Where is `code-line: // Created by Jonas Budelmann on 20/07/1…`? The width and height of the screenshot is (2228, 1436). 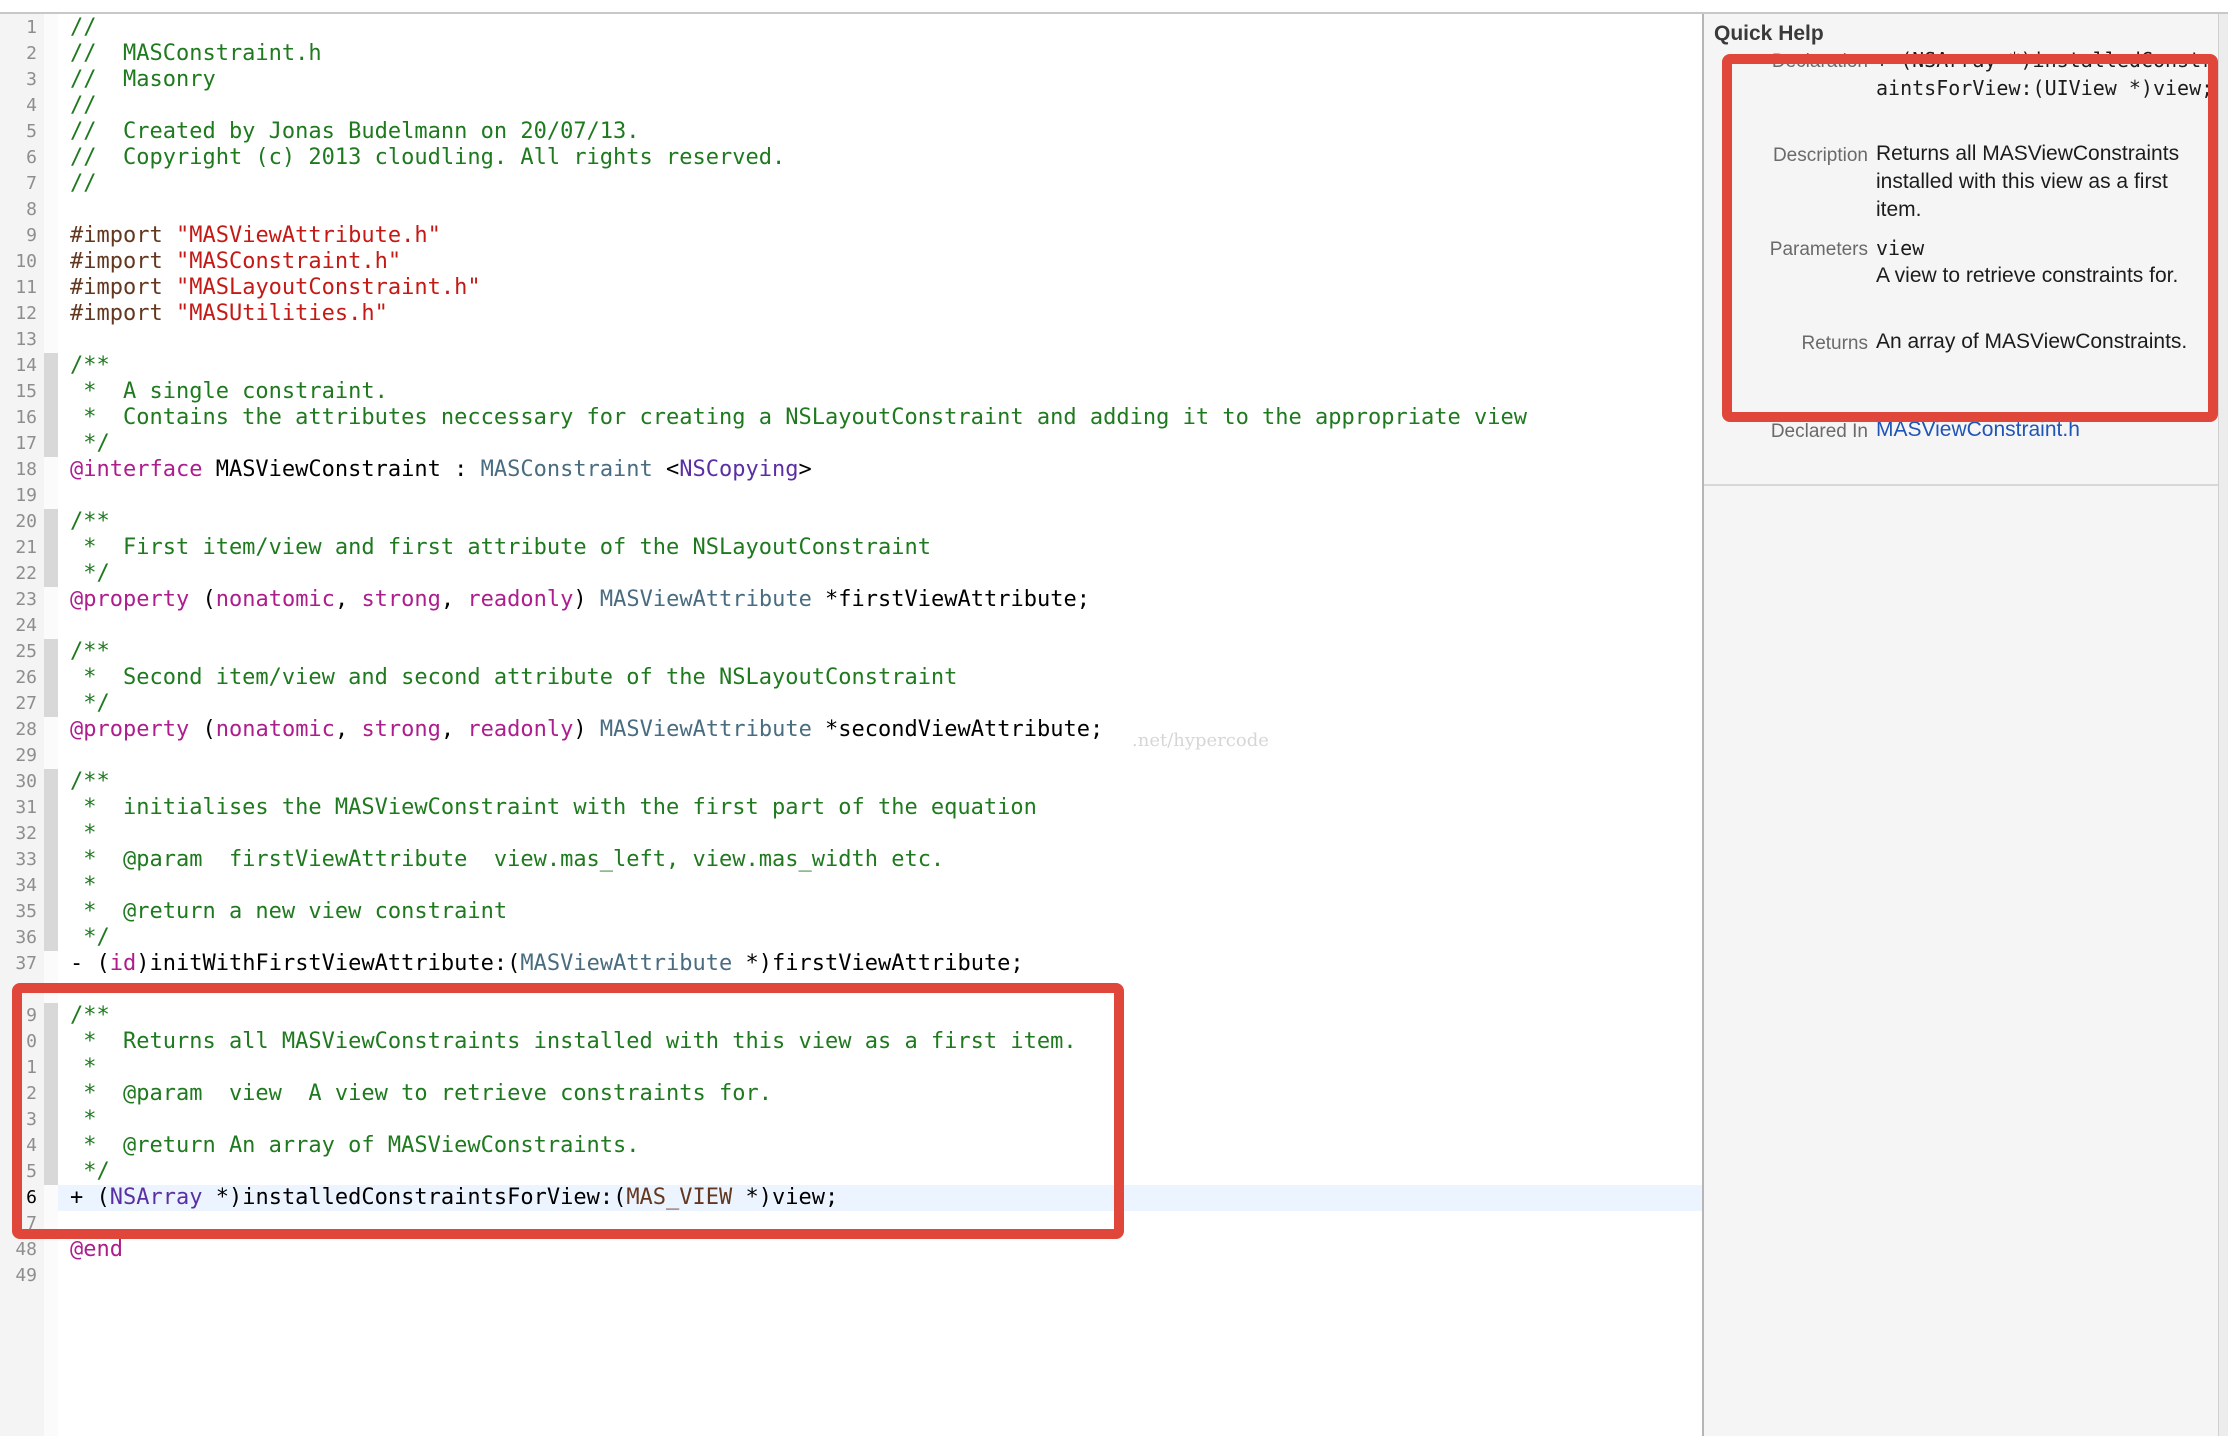
code-line: // Created by Jonas Budelmann on 20/07/1… is located at coordinates (355, 132).